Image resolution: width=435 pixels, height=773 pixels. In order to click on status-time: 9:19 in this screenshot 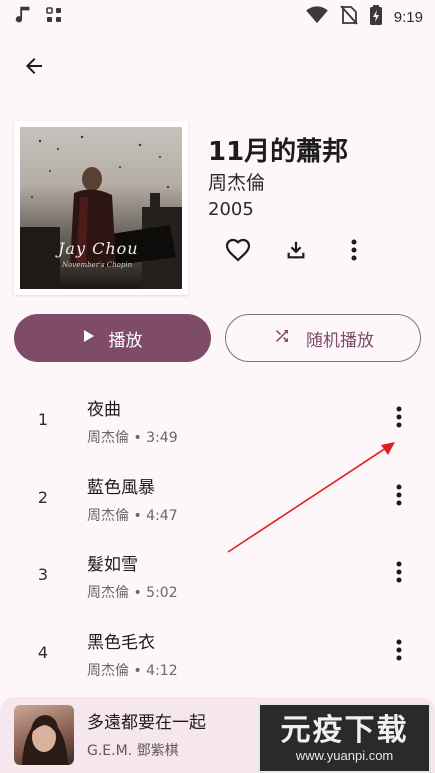, I will do `click(408, 17)`.